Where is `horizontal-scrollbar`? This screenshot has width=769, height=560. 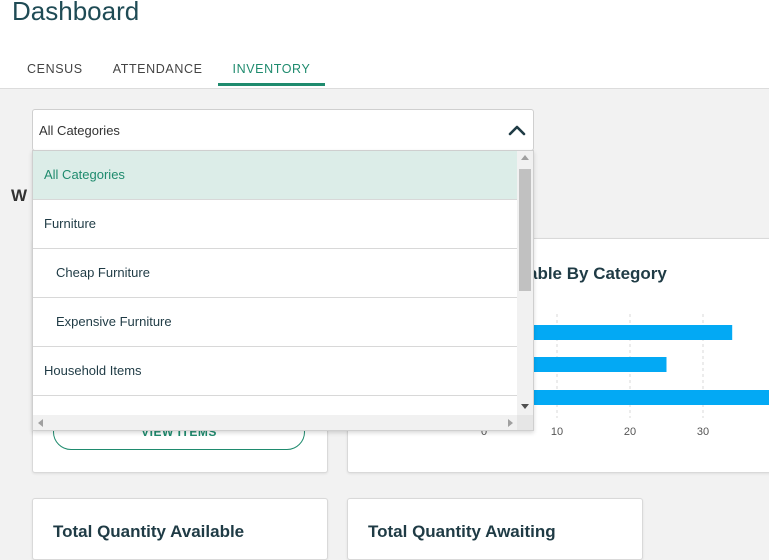 horizontal-scrollbar is located at coordinates (275, 422).